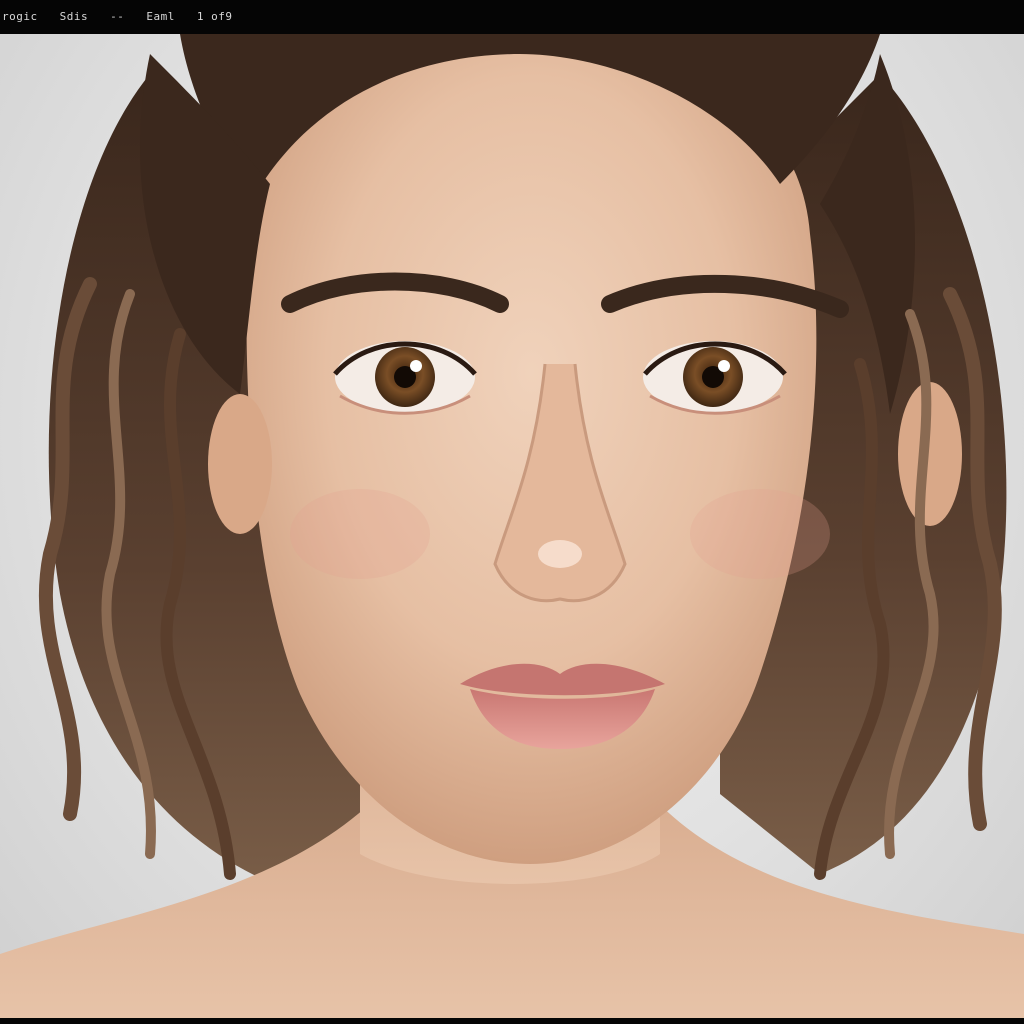 The image size is (1024, 1024). I want to click on title-bar: rogic Sdis -- Eaml 1 of9, so click(512, 17).